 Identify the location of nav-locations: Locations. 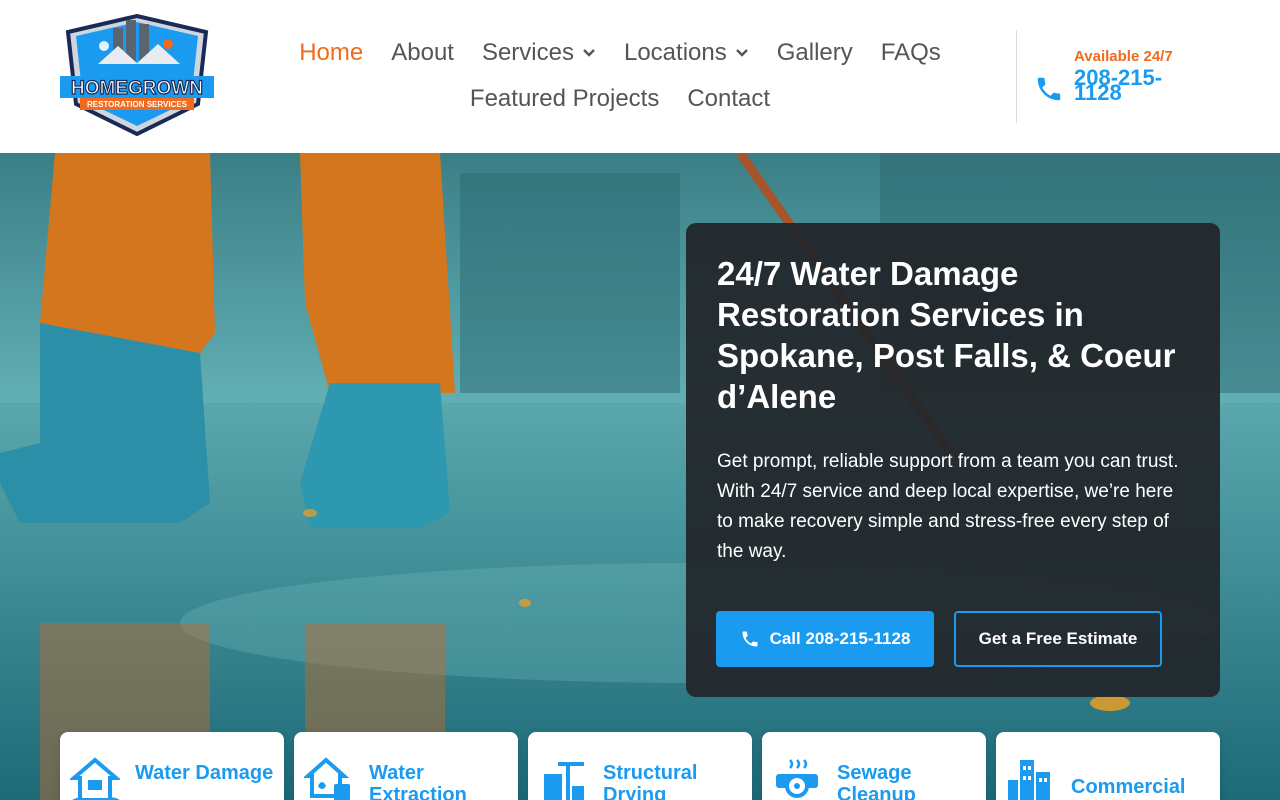
(686, 53).